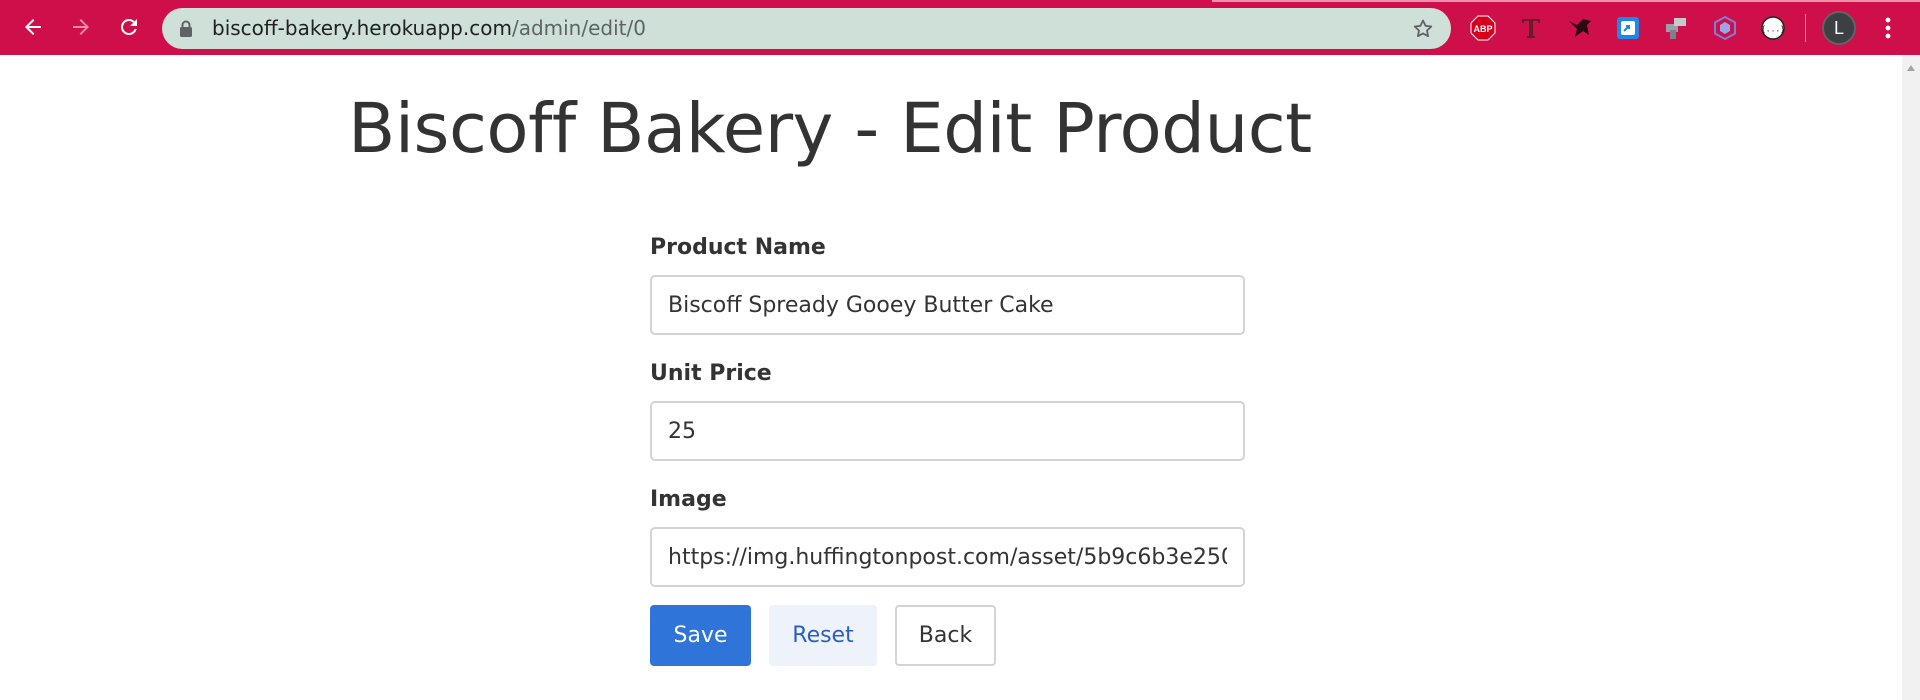 The width and height of the screenshot is (1920, 700). Describe the element at coordinates (823, 635) in the screenshot. I see `reset-button: Reset` at that location.